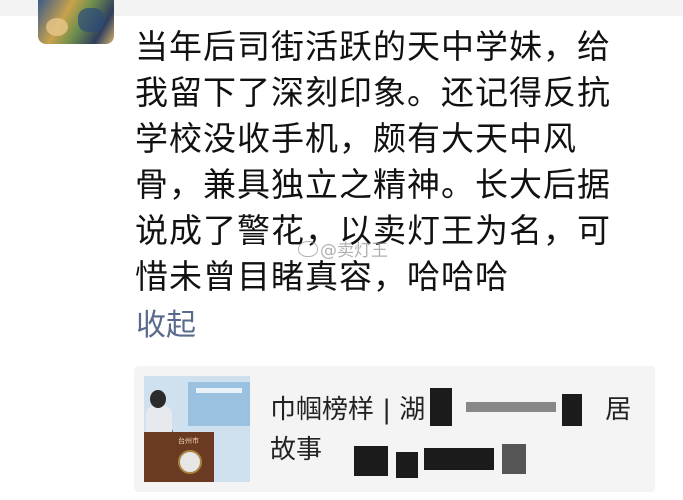 Image resolution: width=683 pixels, height=500 pixels. I want to click on post-line: 当年后司街活跃的天中学妹，给, so click(373, 46).